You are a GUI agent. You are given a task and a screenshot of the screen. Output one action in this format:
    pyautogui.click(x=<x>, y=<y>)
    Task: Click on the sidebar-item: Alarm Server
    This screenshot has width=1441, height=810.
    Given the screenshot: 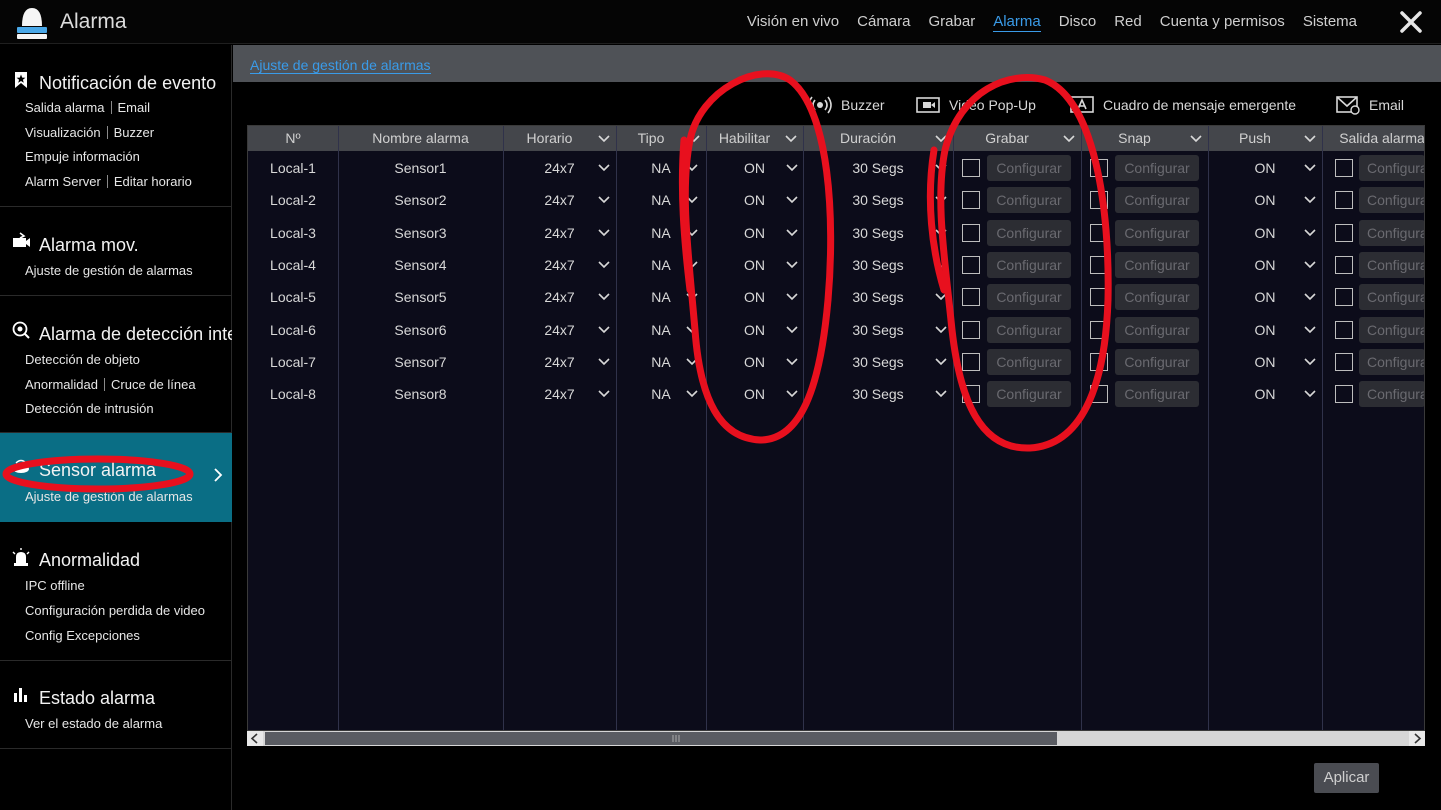 What is the action you would take?
    pyautogui.click(x=63, y=181)
    